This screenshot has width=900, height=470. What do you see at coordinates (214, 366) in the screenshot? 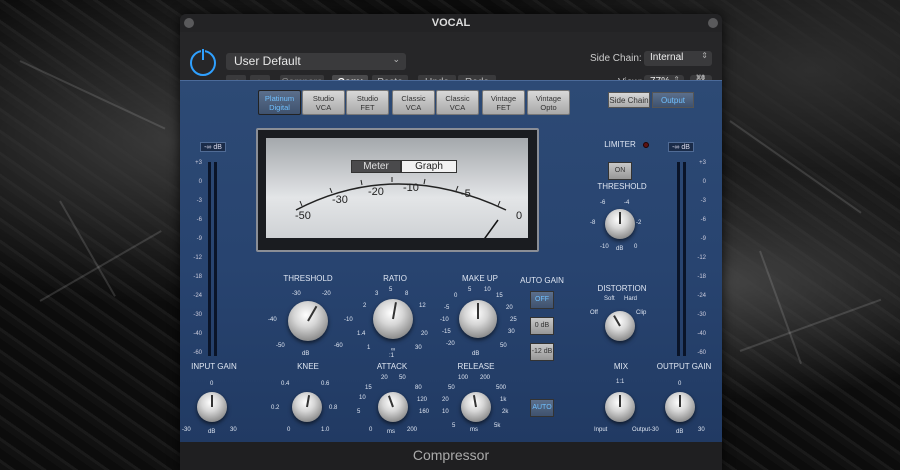
I see `input-gain-label: INPUT GAIN` at bounding box center [214, 366].